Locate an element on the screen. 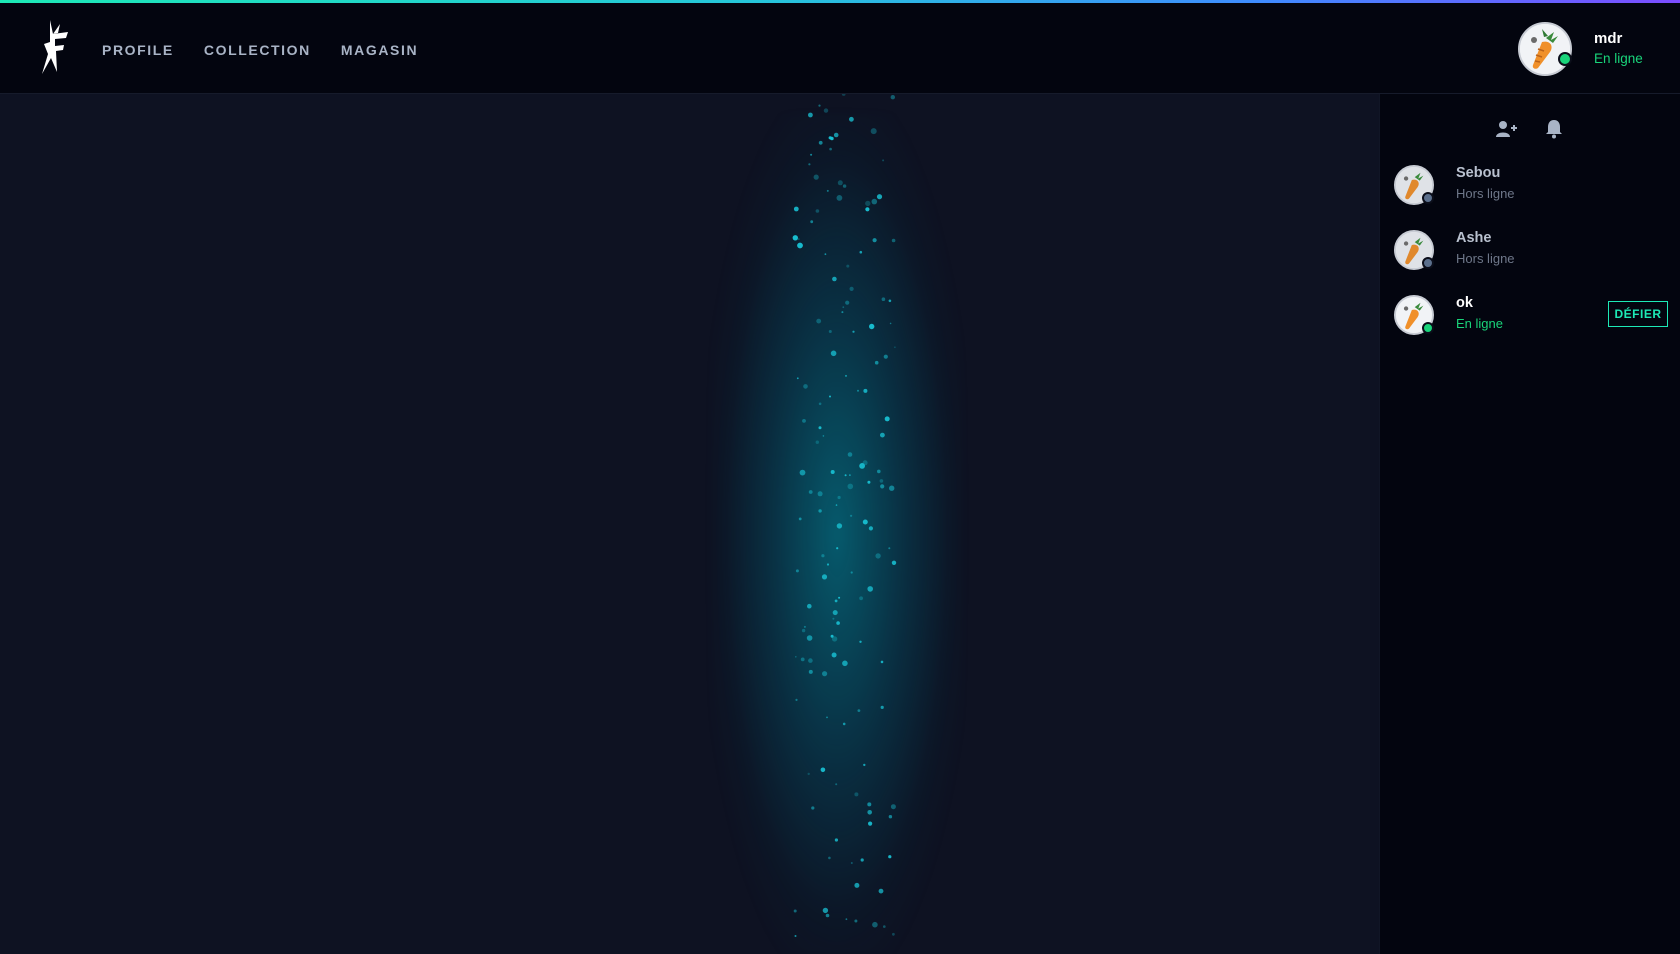 Image resolution: width=1680 pixels, height=954 pixels. friend-item: Ashe Hors ligne is located at coordinates (1534, 251).